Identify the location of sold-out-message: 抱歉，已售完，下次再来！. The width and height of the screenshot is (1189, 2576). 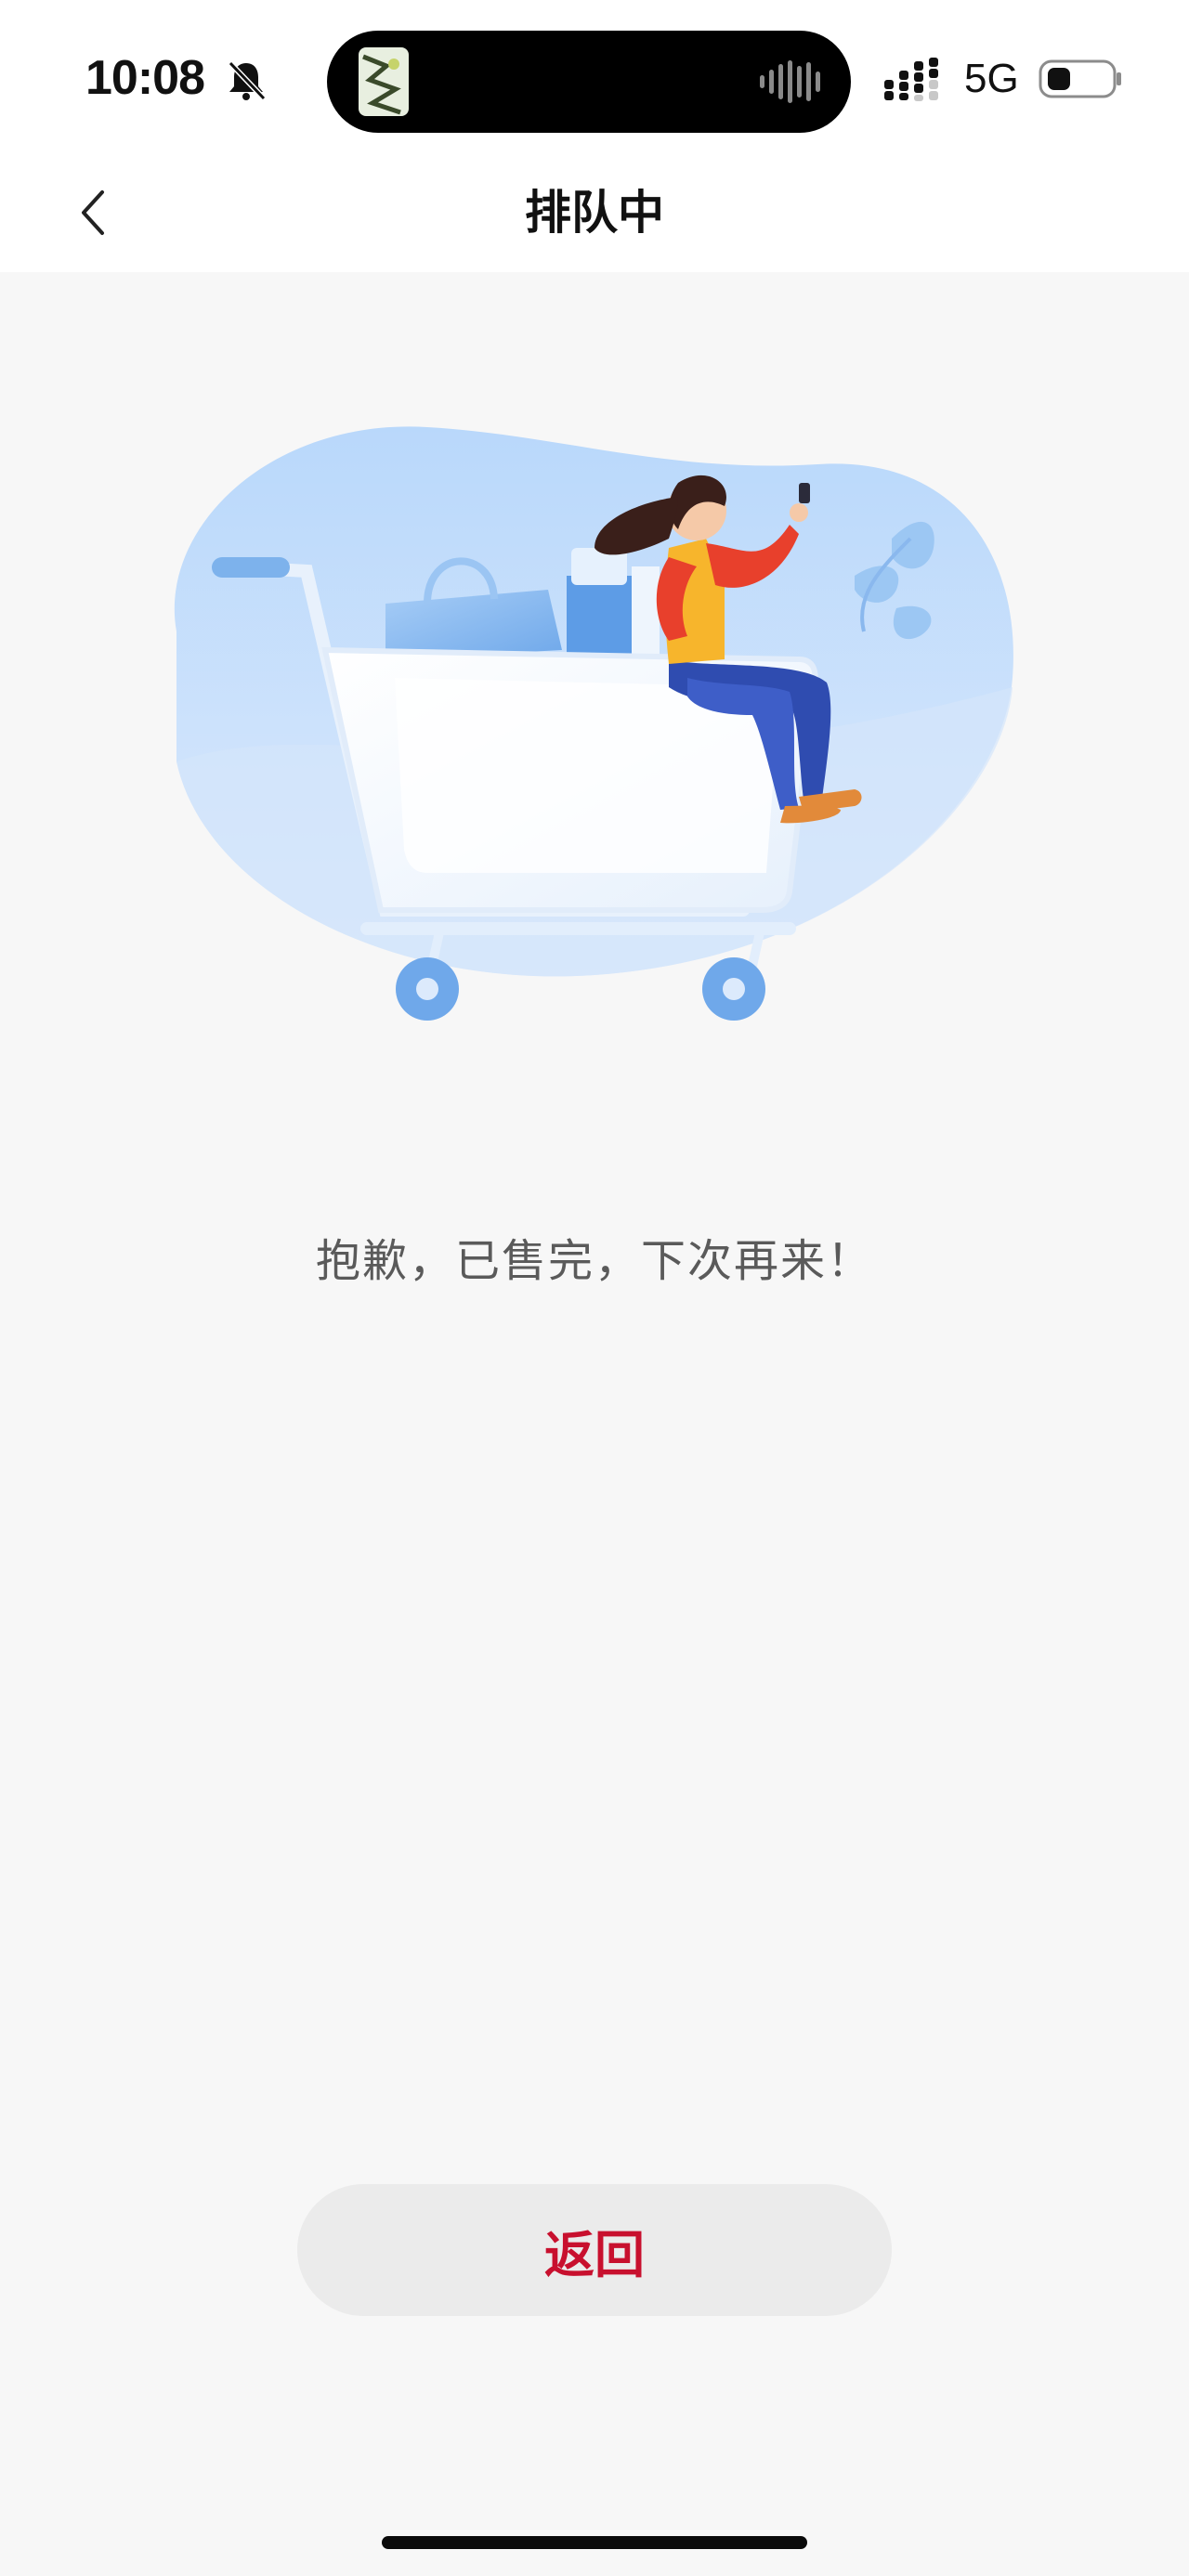
(594, 1261).